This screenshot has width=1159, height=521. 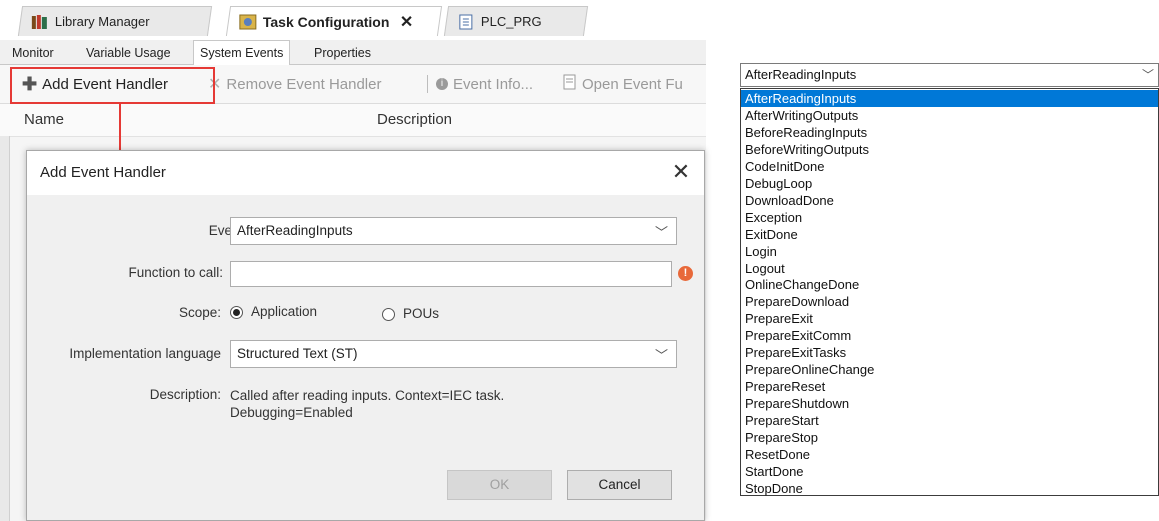 What do you see at coordinates (619, 485) in the screenshot?
I see `cancel-button: Cancel` at bounding box center [619, 485].